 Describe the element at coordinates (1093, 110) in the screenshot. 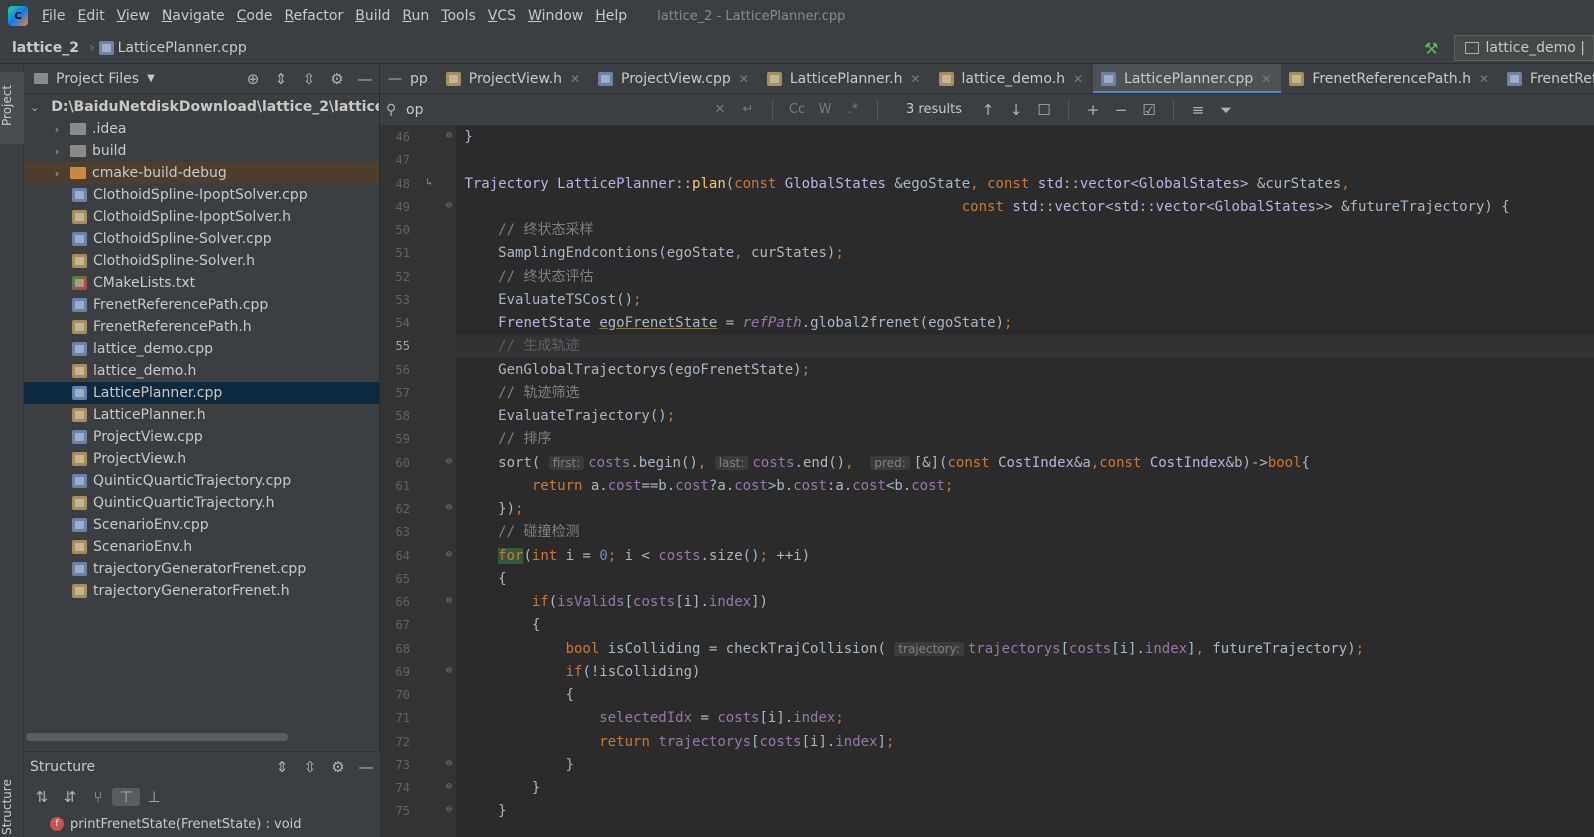

I see `add-occurrence-icon: +` at that location.